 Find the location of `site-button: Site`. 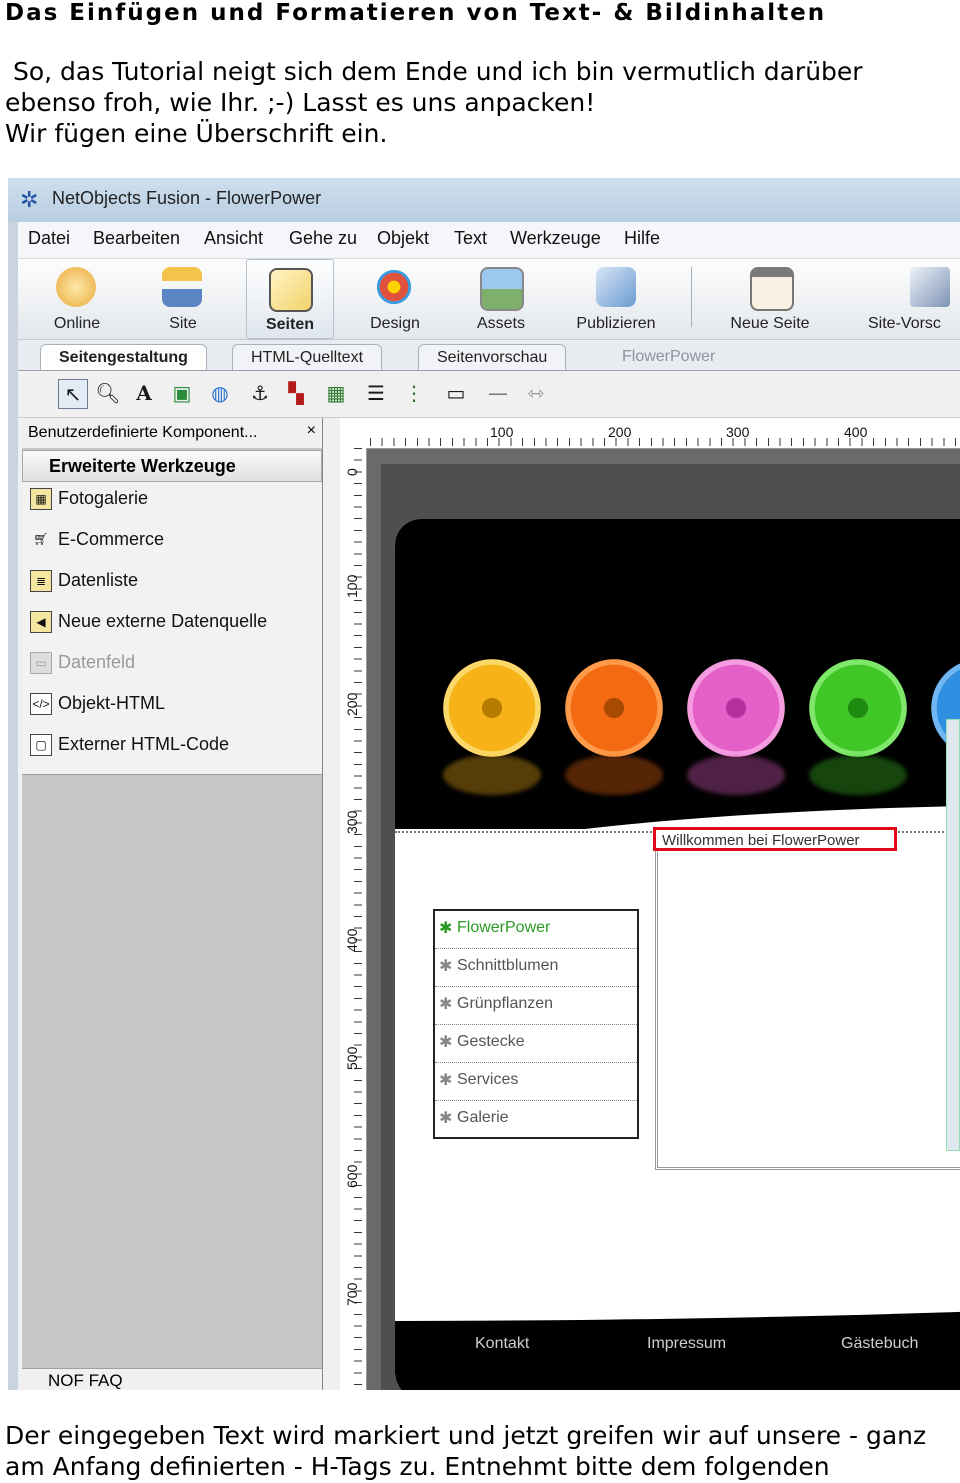

site-button: Site is located at coordinates (183, 298).